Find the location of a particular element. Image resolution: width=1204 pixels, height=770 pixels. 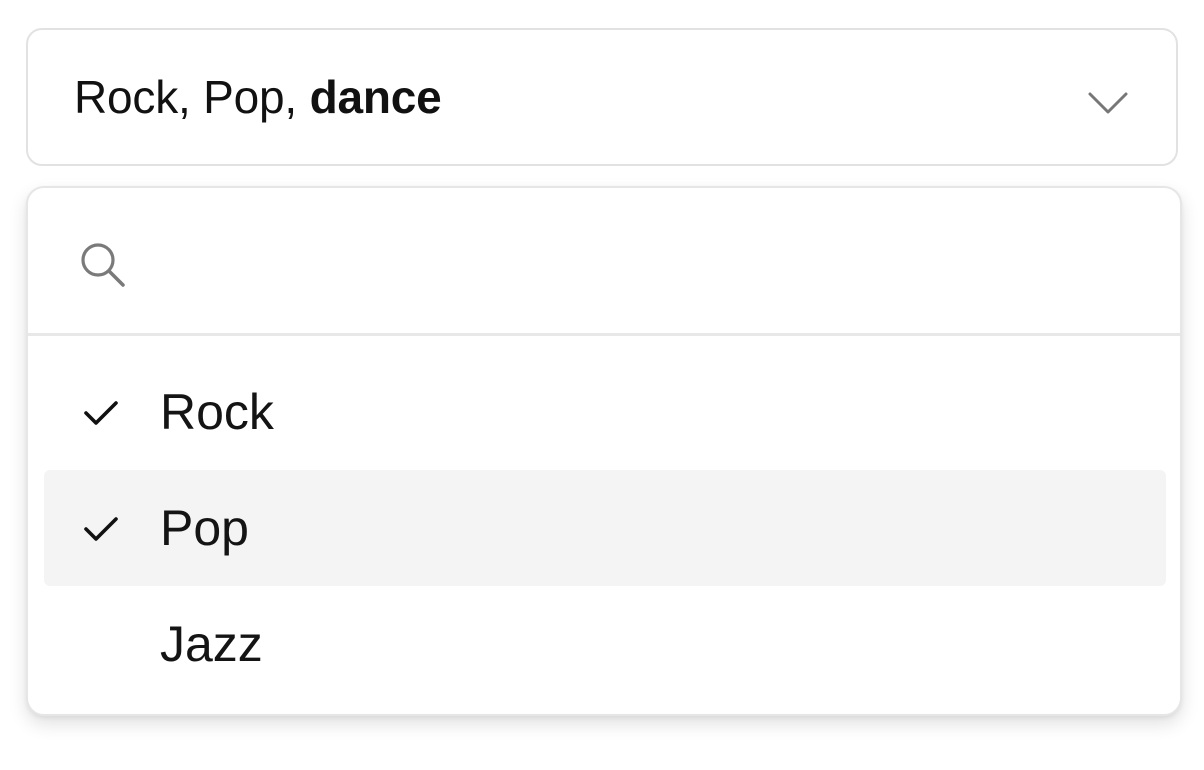

search-icon is located at coordinates (103, 265).